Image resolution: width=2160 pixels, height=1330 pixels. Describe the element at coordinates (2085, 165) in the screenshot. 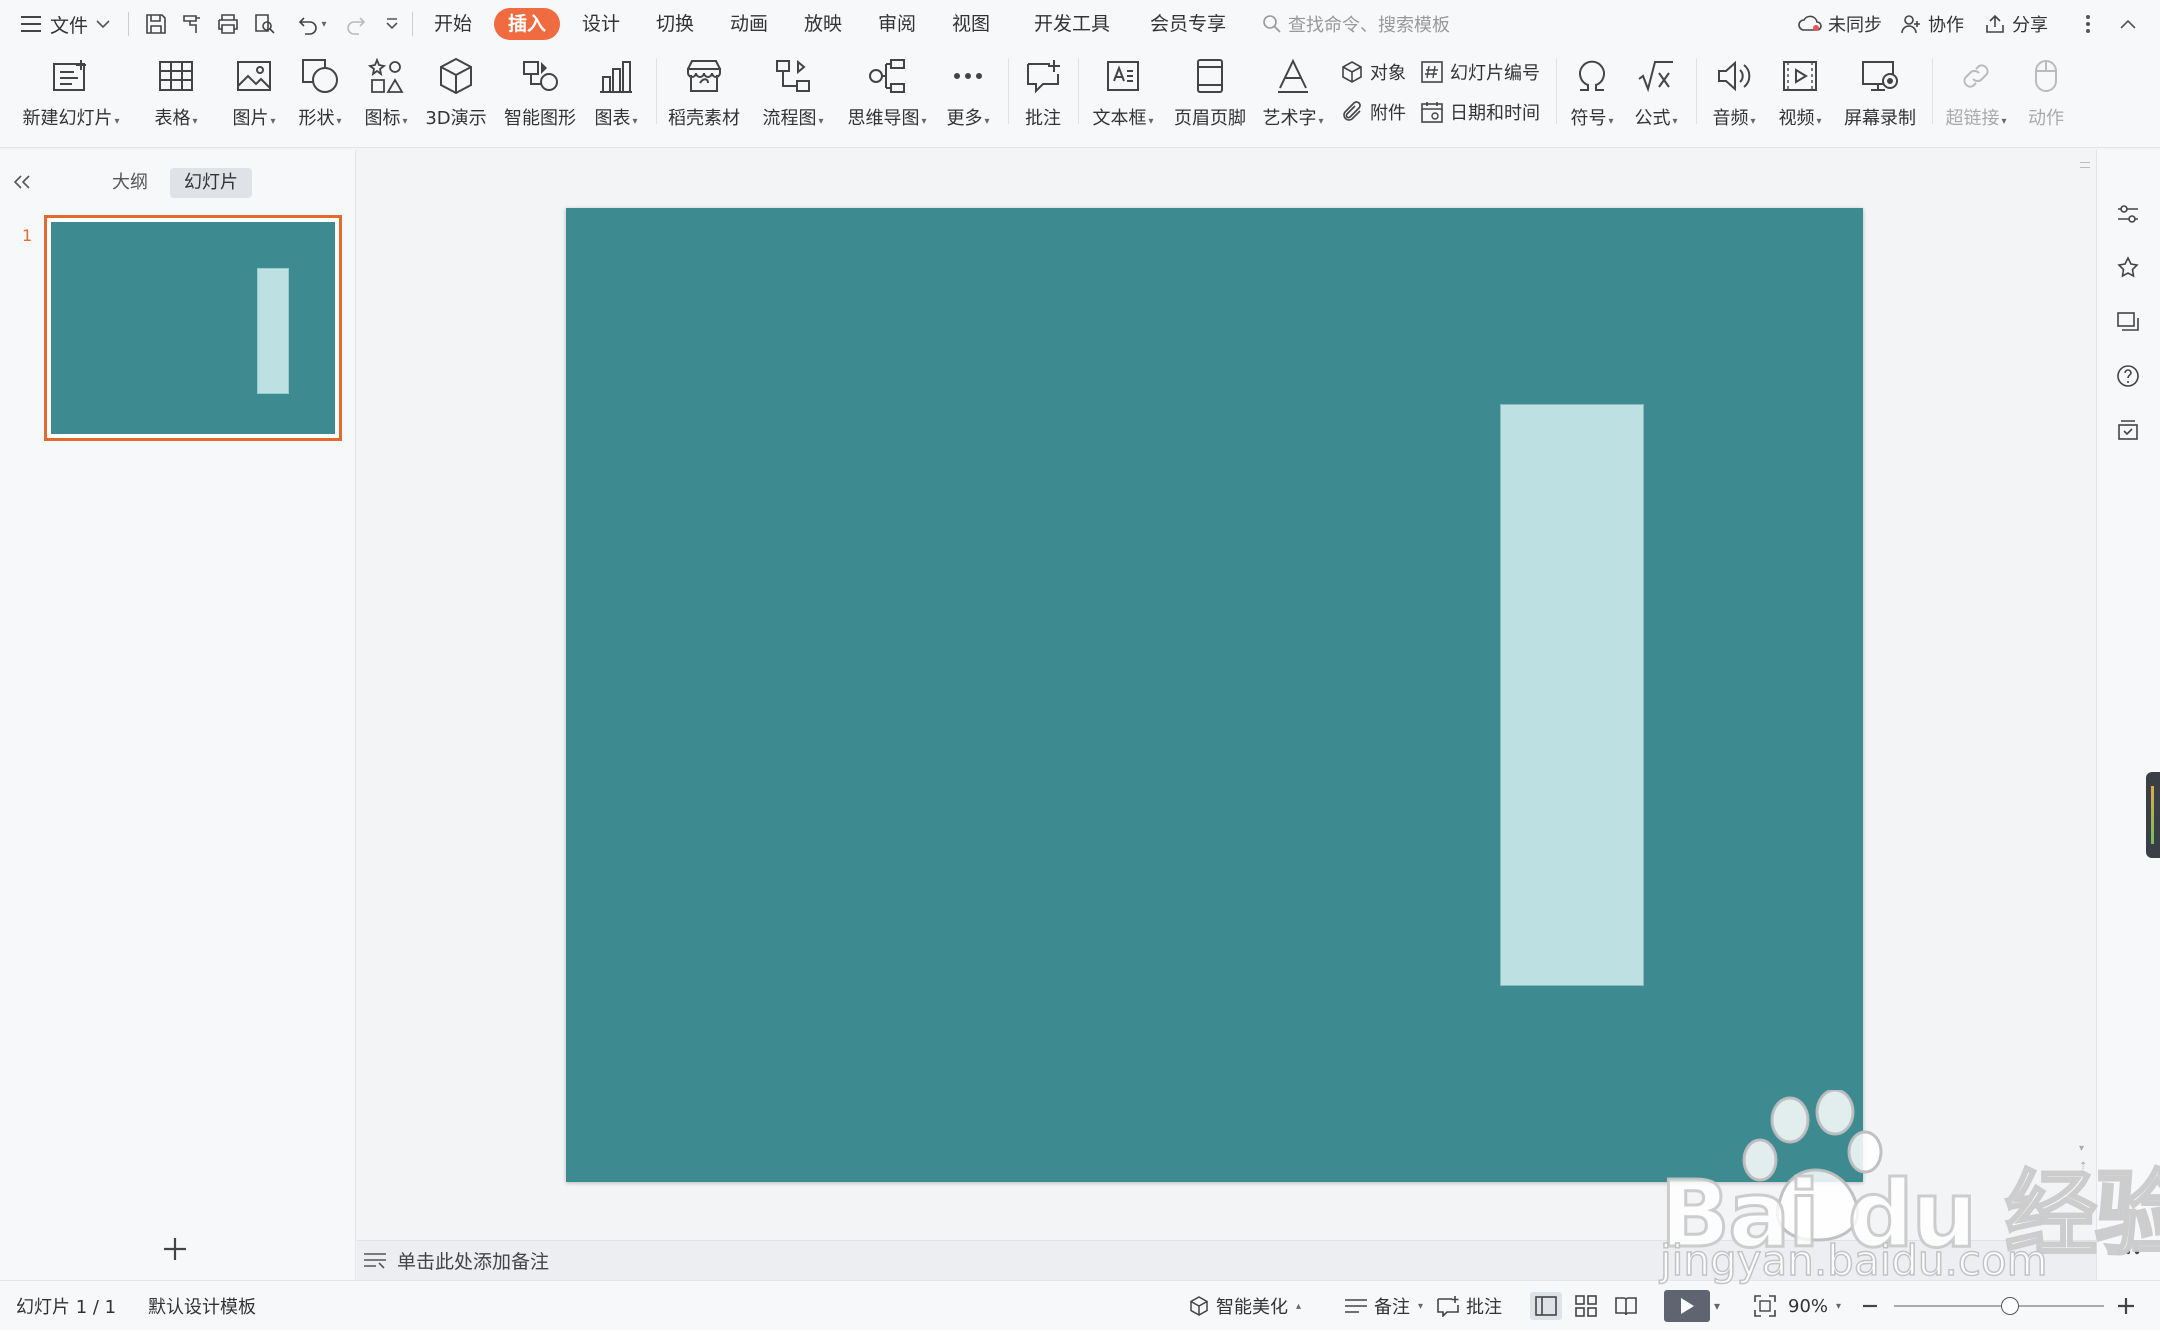

I see `scrollbar-handle` at that location.